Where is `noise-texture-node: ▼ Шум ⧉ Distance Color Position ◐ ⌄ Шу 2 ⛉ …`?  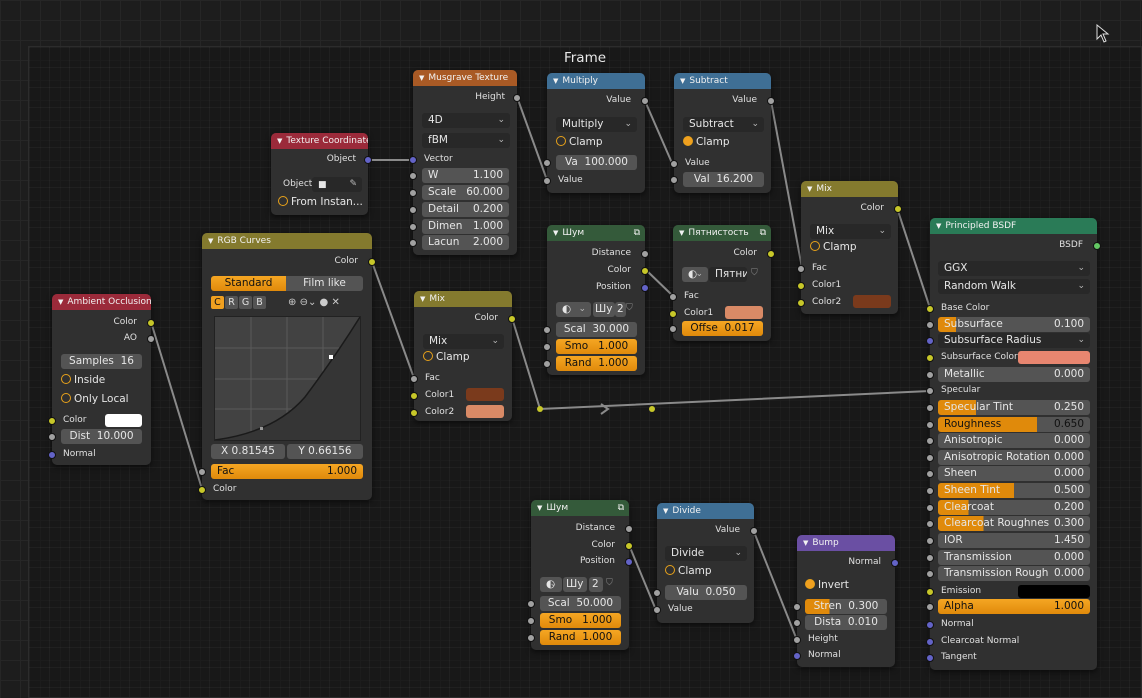
noise-texture-node: ▼ Шум ⧉ Distance Color Position ◐ ⌄ Шу 2 ⛉ … is located at coordinates (596, 300).